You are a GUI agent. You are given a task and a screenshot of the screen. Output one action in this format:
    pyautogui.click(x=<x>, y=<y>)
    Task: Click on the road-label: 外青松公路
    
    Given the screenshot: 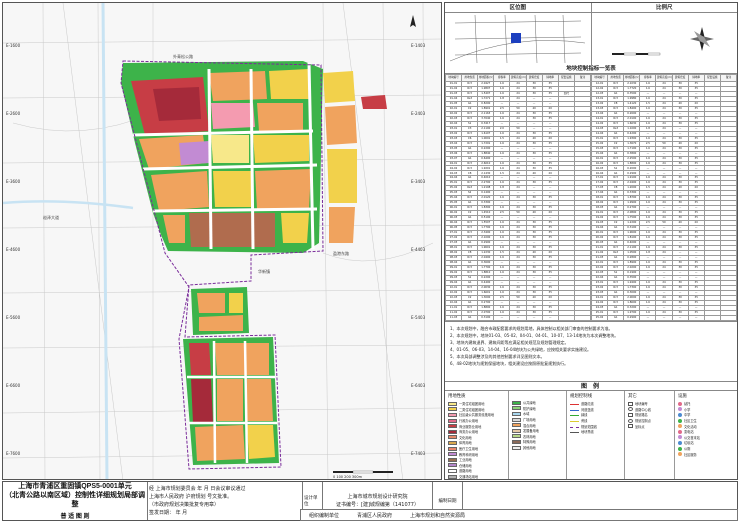 What is the action you would take?
    pyautogui.click(x=183, y=56)
    